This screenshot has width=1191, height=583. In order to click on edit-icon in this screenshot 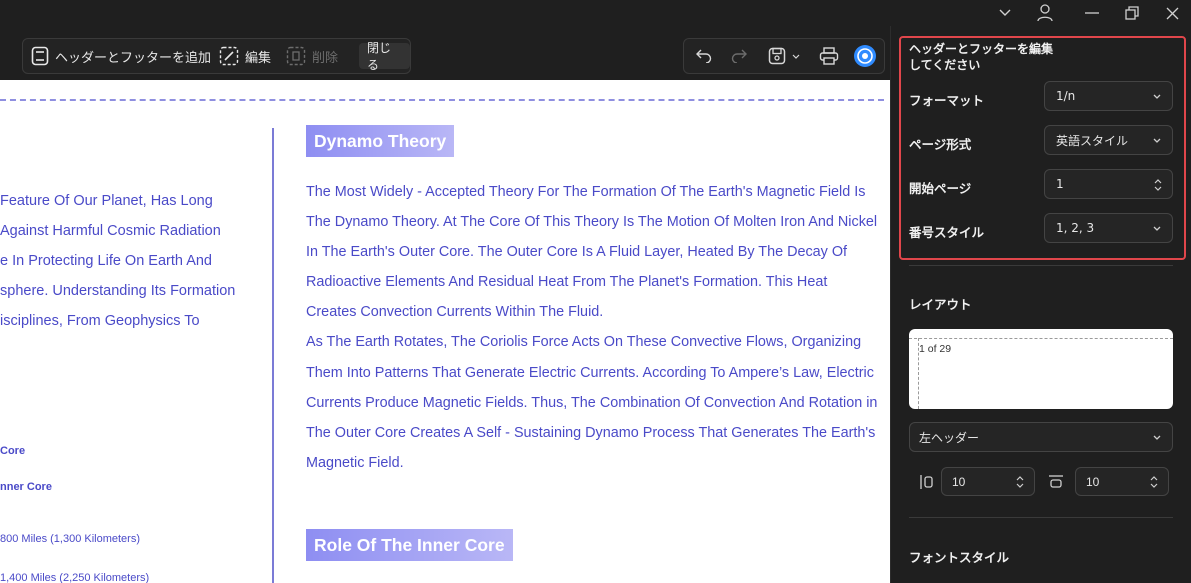, I will do `click(229, 56)`.